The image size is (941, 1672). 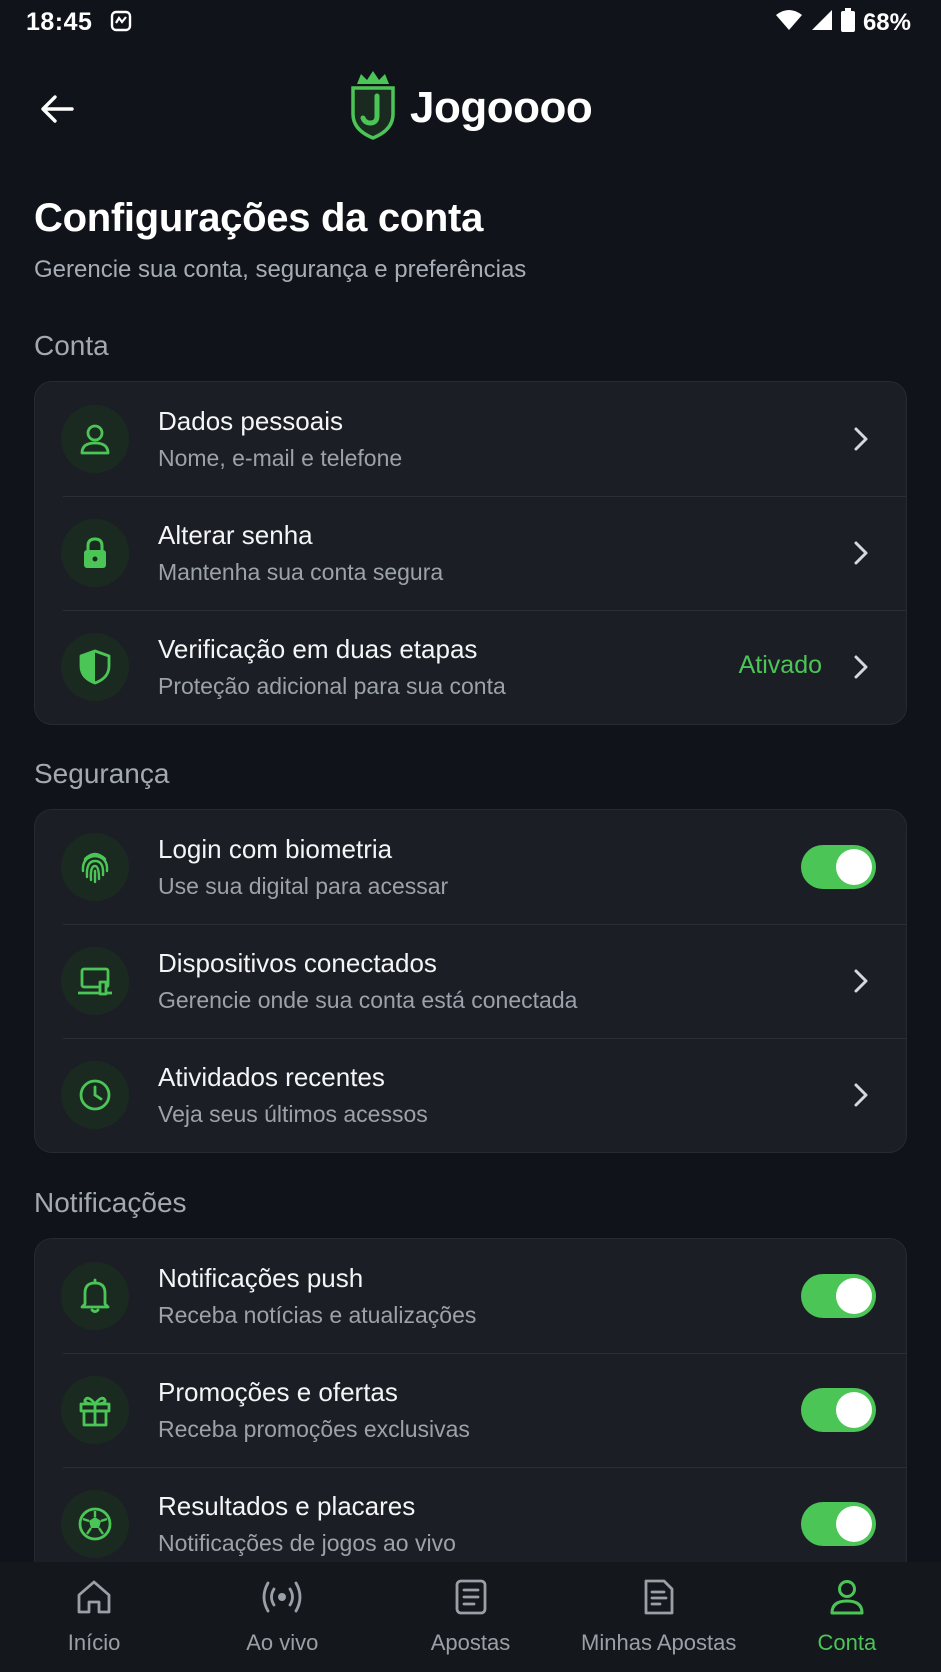 What do you see at coordinates (282, 1597) in the screenshot?
I see `live-broadcast-icon` at bounding box center [282, 1597].